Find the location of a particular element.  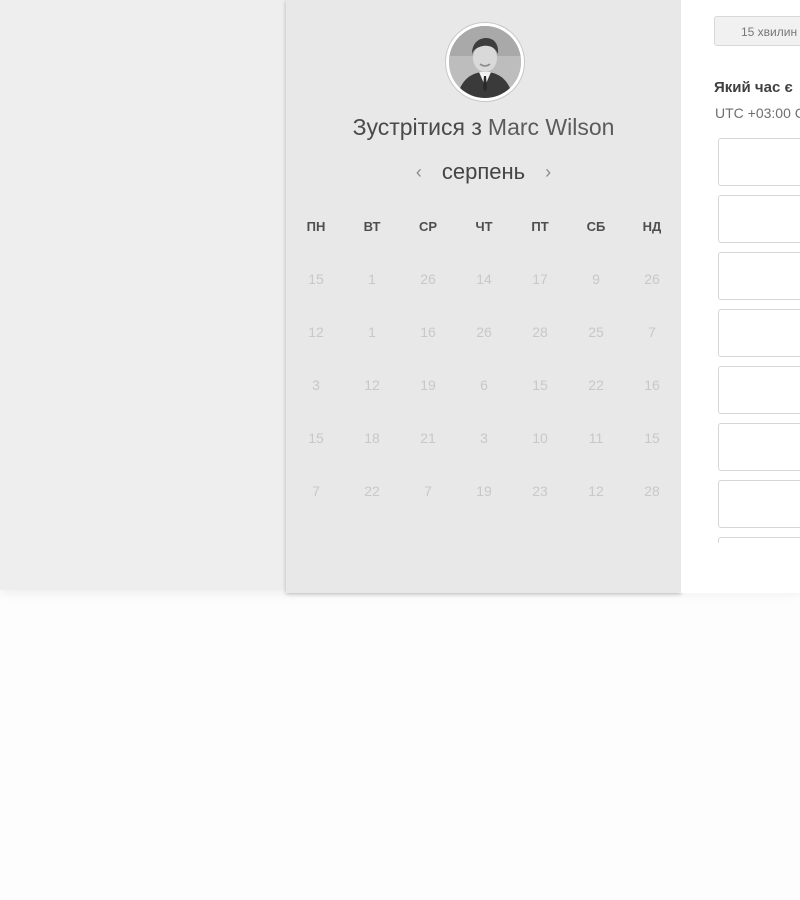

calendar-day: 10 is located at coordinates (540, 438).